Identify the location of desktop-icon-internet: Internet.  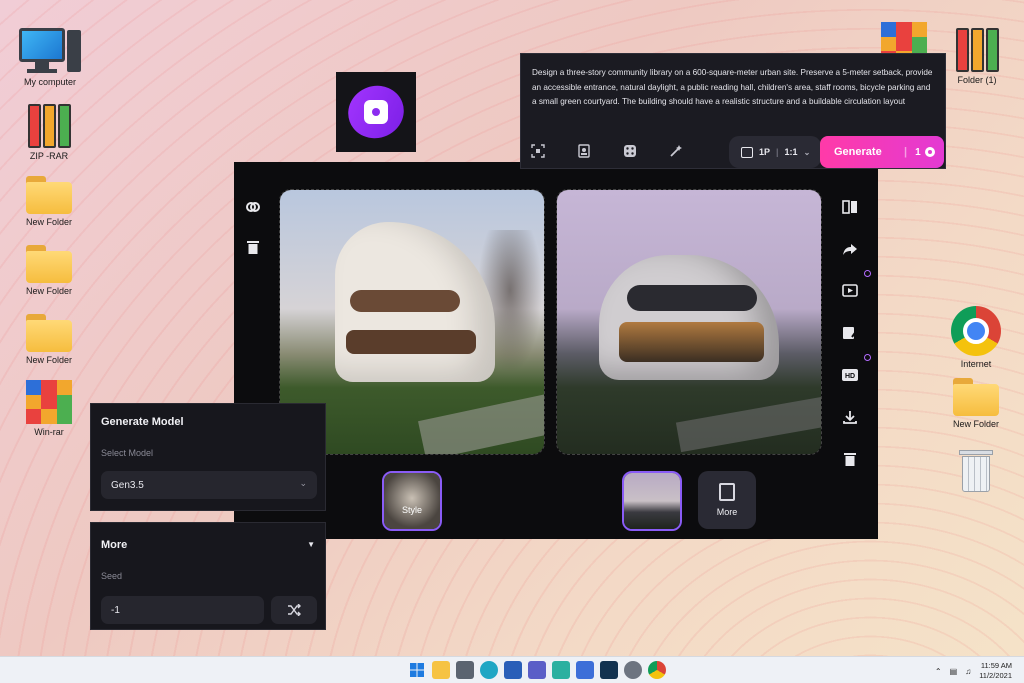
(976, 337).